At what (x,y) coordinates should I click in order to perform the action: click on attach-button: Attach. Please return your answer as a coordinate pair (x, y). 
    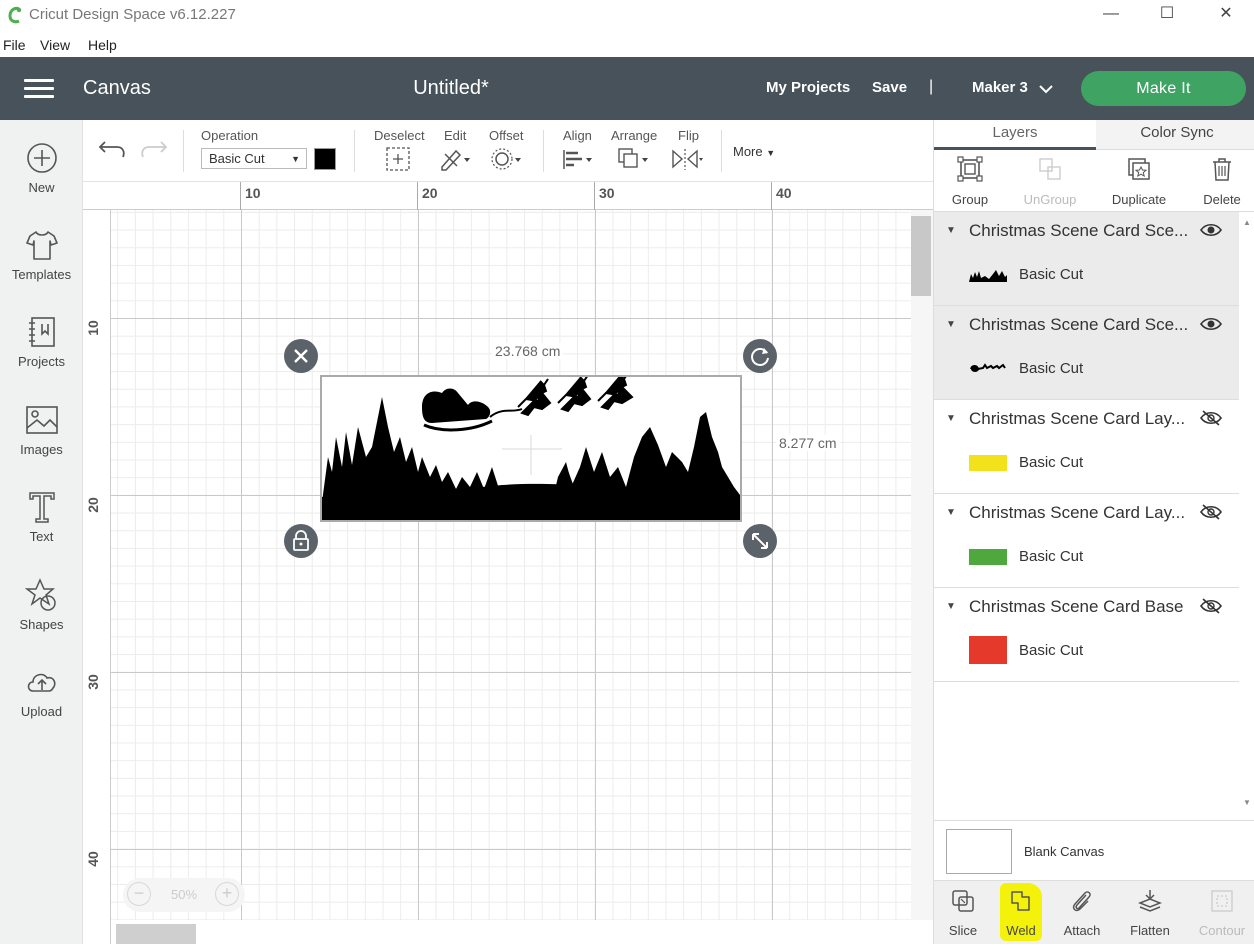
    Looking at the image, I should click on (1082, 913).